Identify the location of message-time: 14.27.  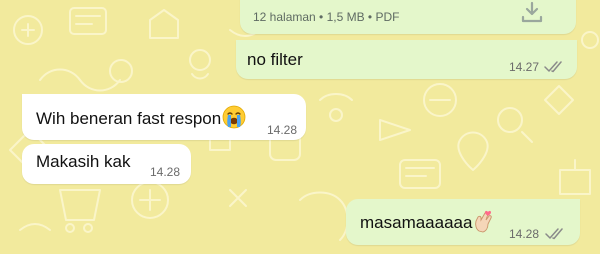
(524, 67).